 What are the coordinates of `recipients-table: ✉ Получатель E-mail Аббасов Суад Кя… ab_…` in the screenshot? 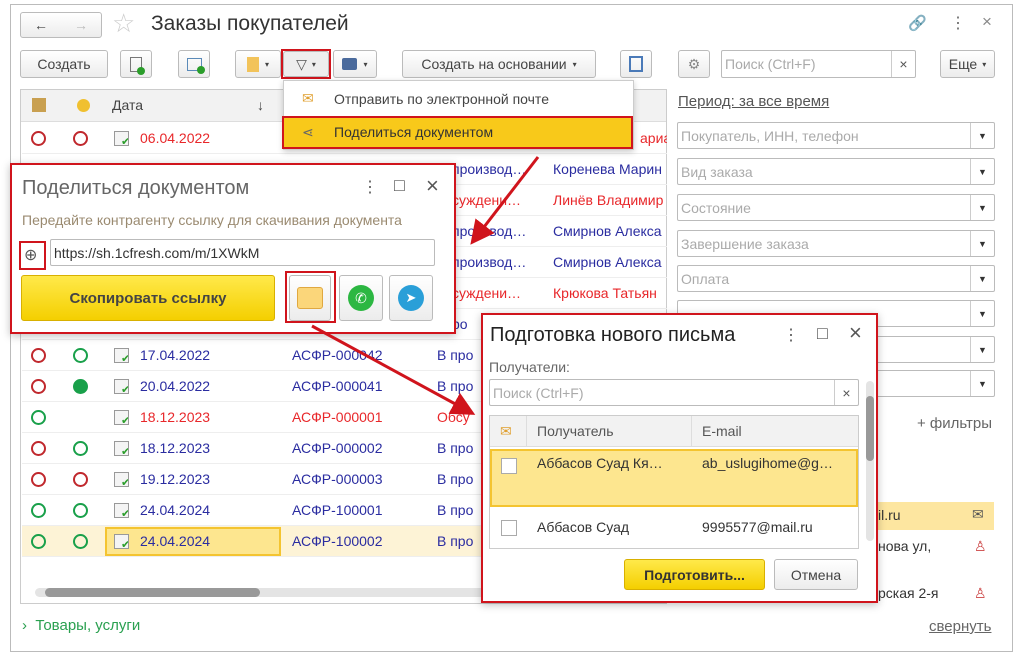 It's located at (674, 482).